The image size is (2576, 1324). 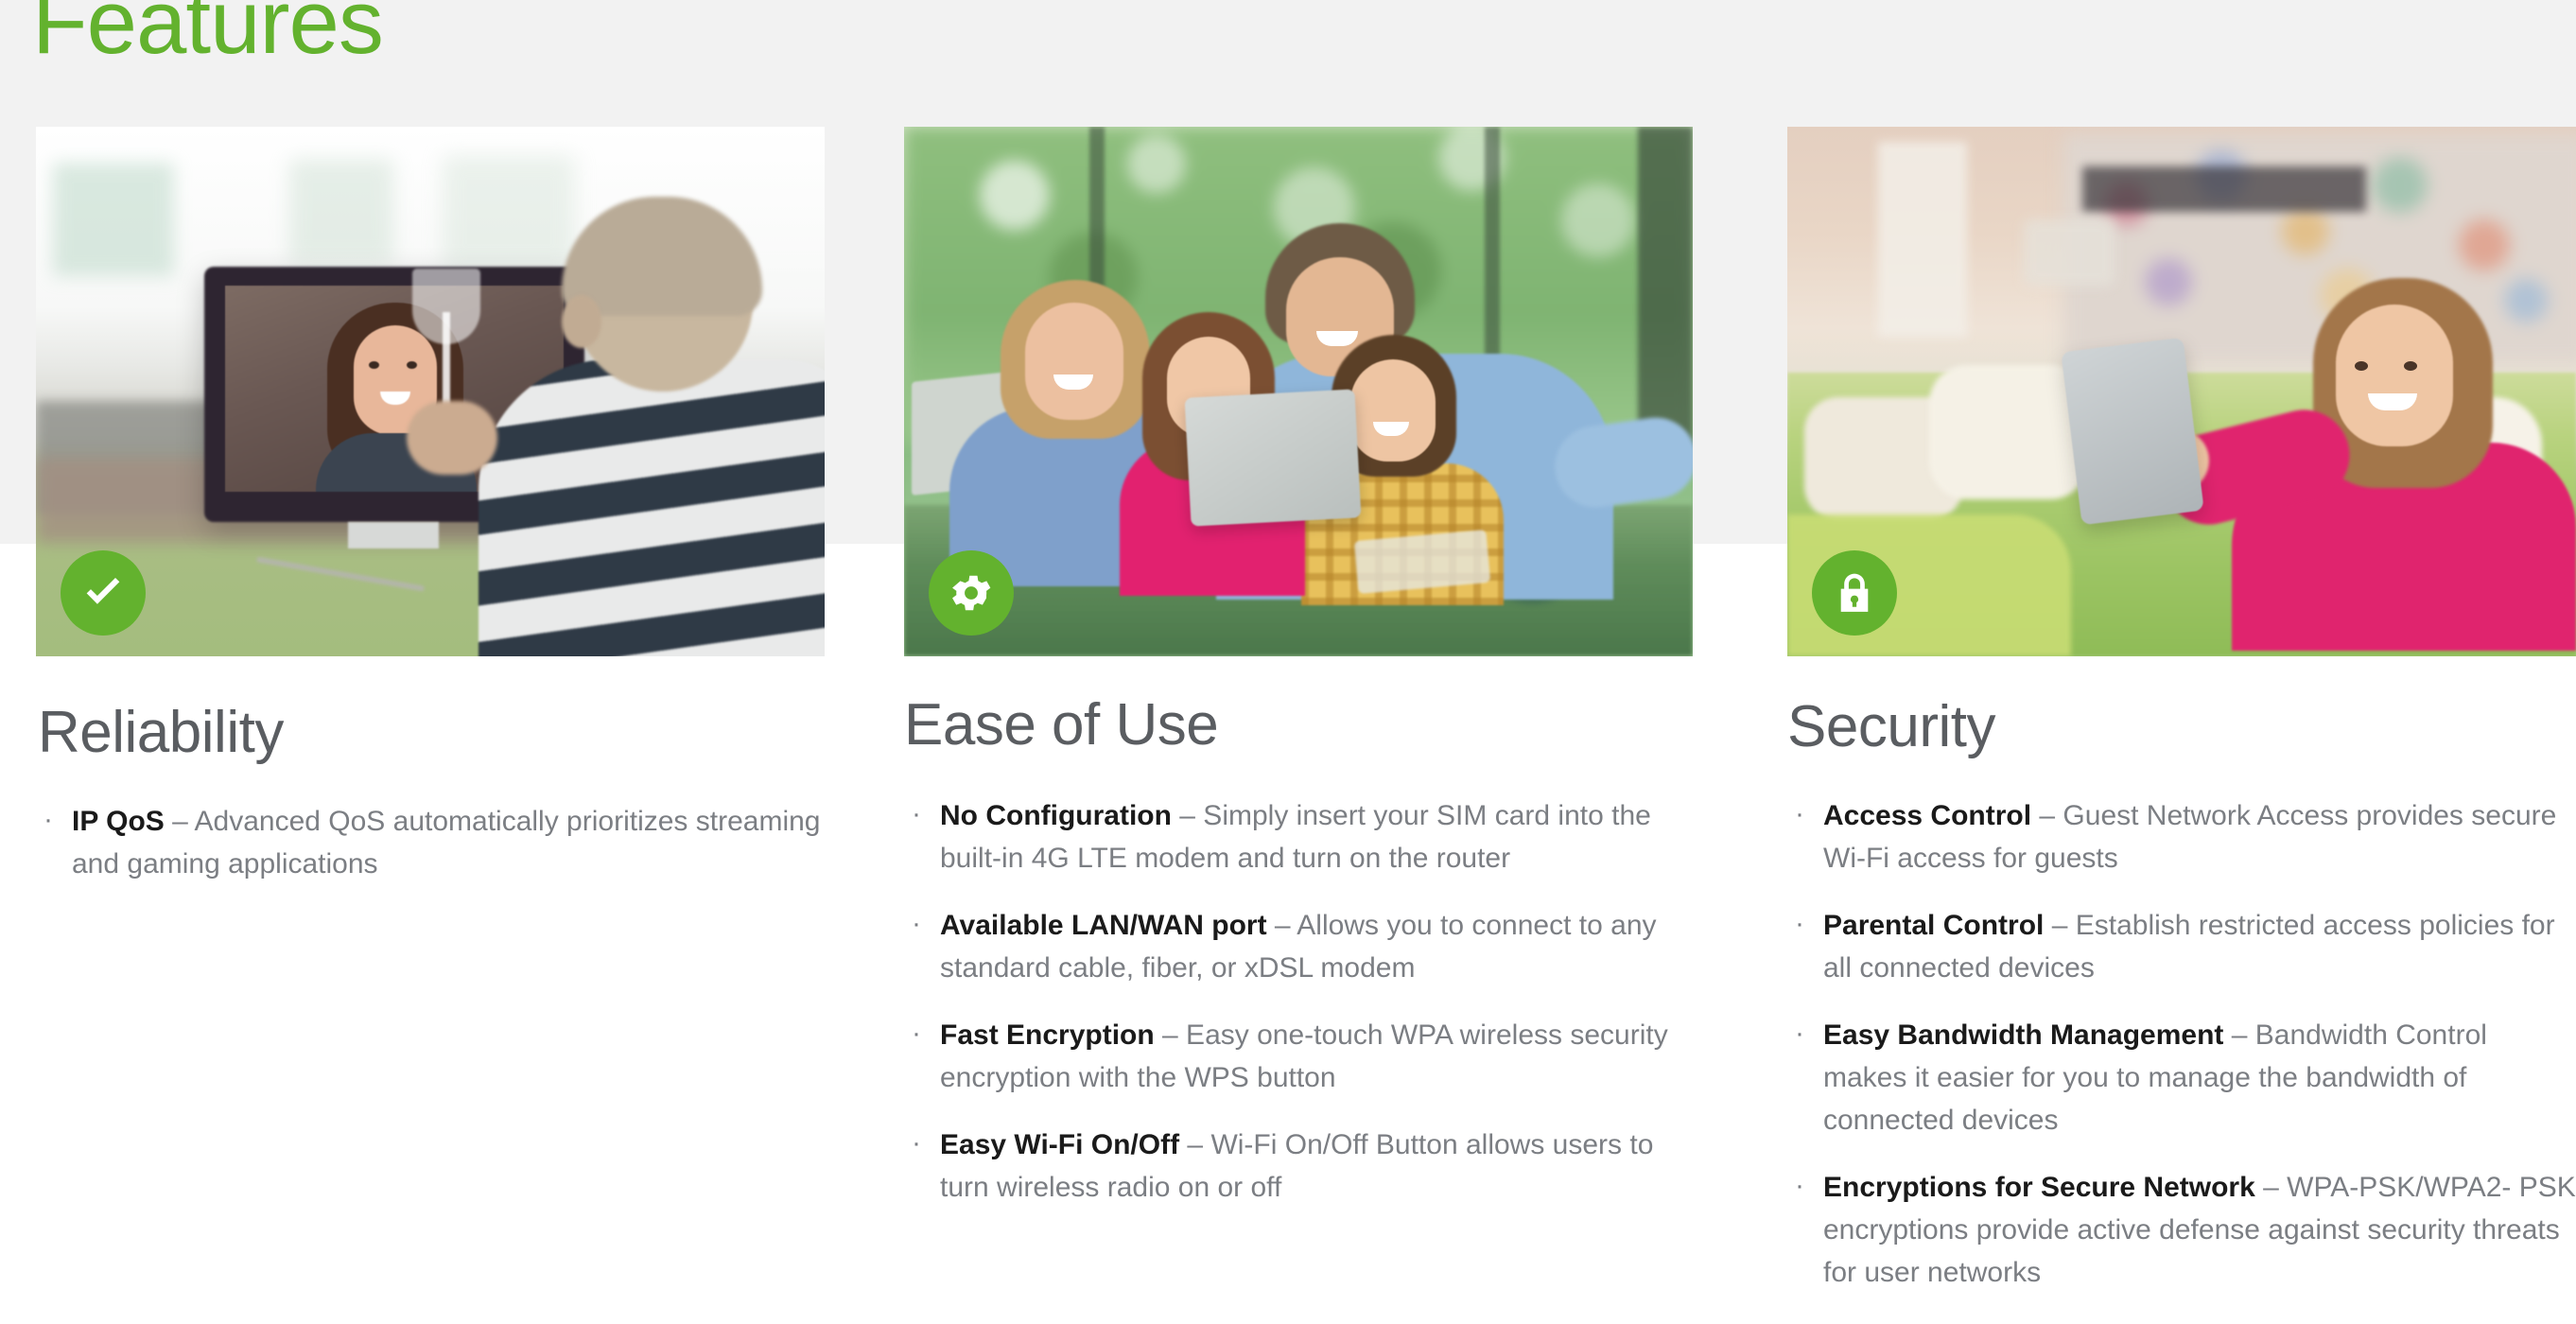 What do you see at coordinates (1061, 725) in the screenshot?
I see `heading-ease-of-use: Ease of Use` at bounding box center [1061, 725].